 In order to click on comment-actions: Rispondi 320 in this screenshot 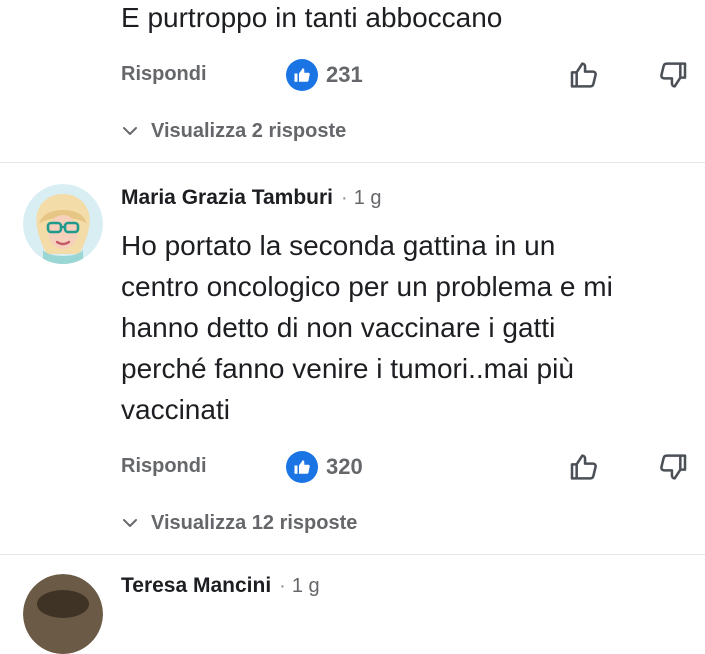, I will do `click(352, 467)`.